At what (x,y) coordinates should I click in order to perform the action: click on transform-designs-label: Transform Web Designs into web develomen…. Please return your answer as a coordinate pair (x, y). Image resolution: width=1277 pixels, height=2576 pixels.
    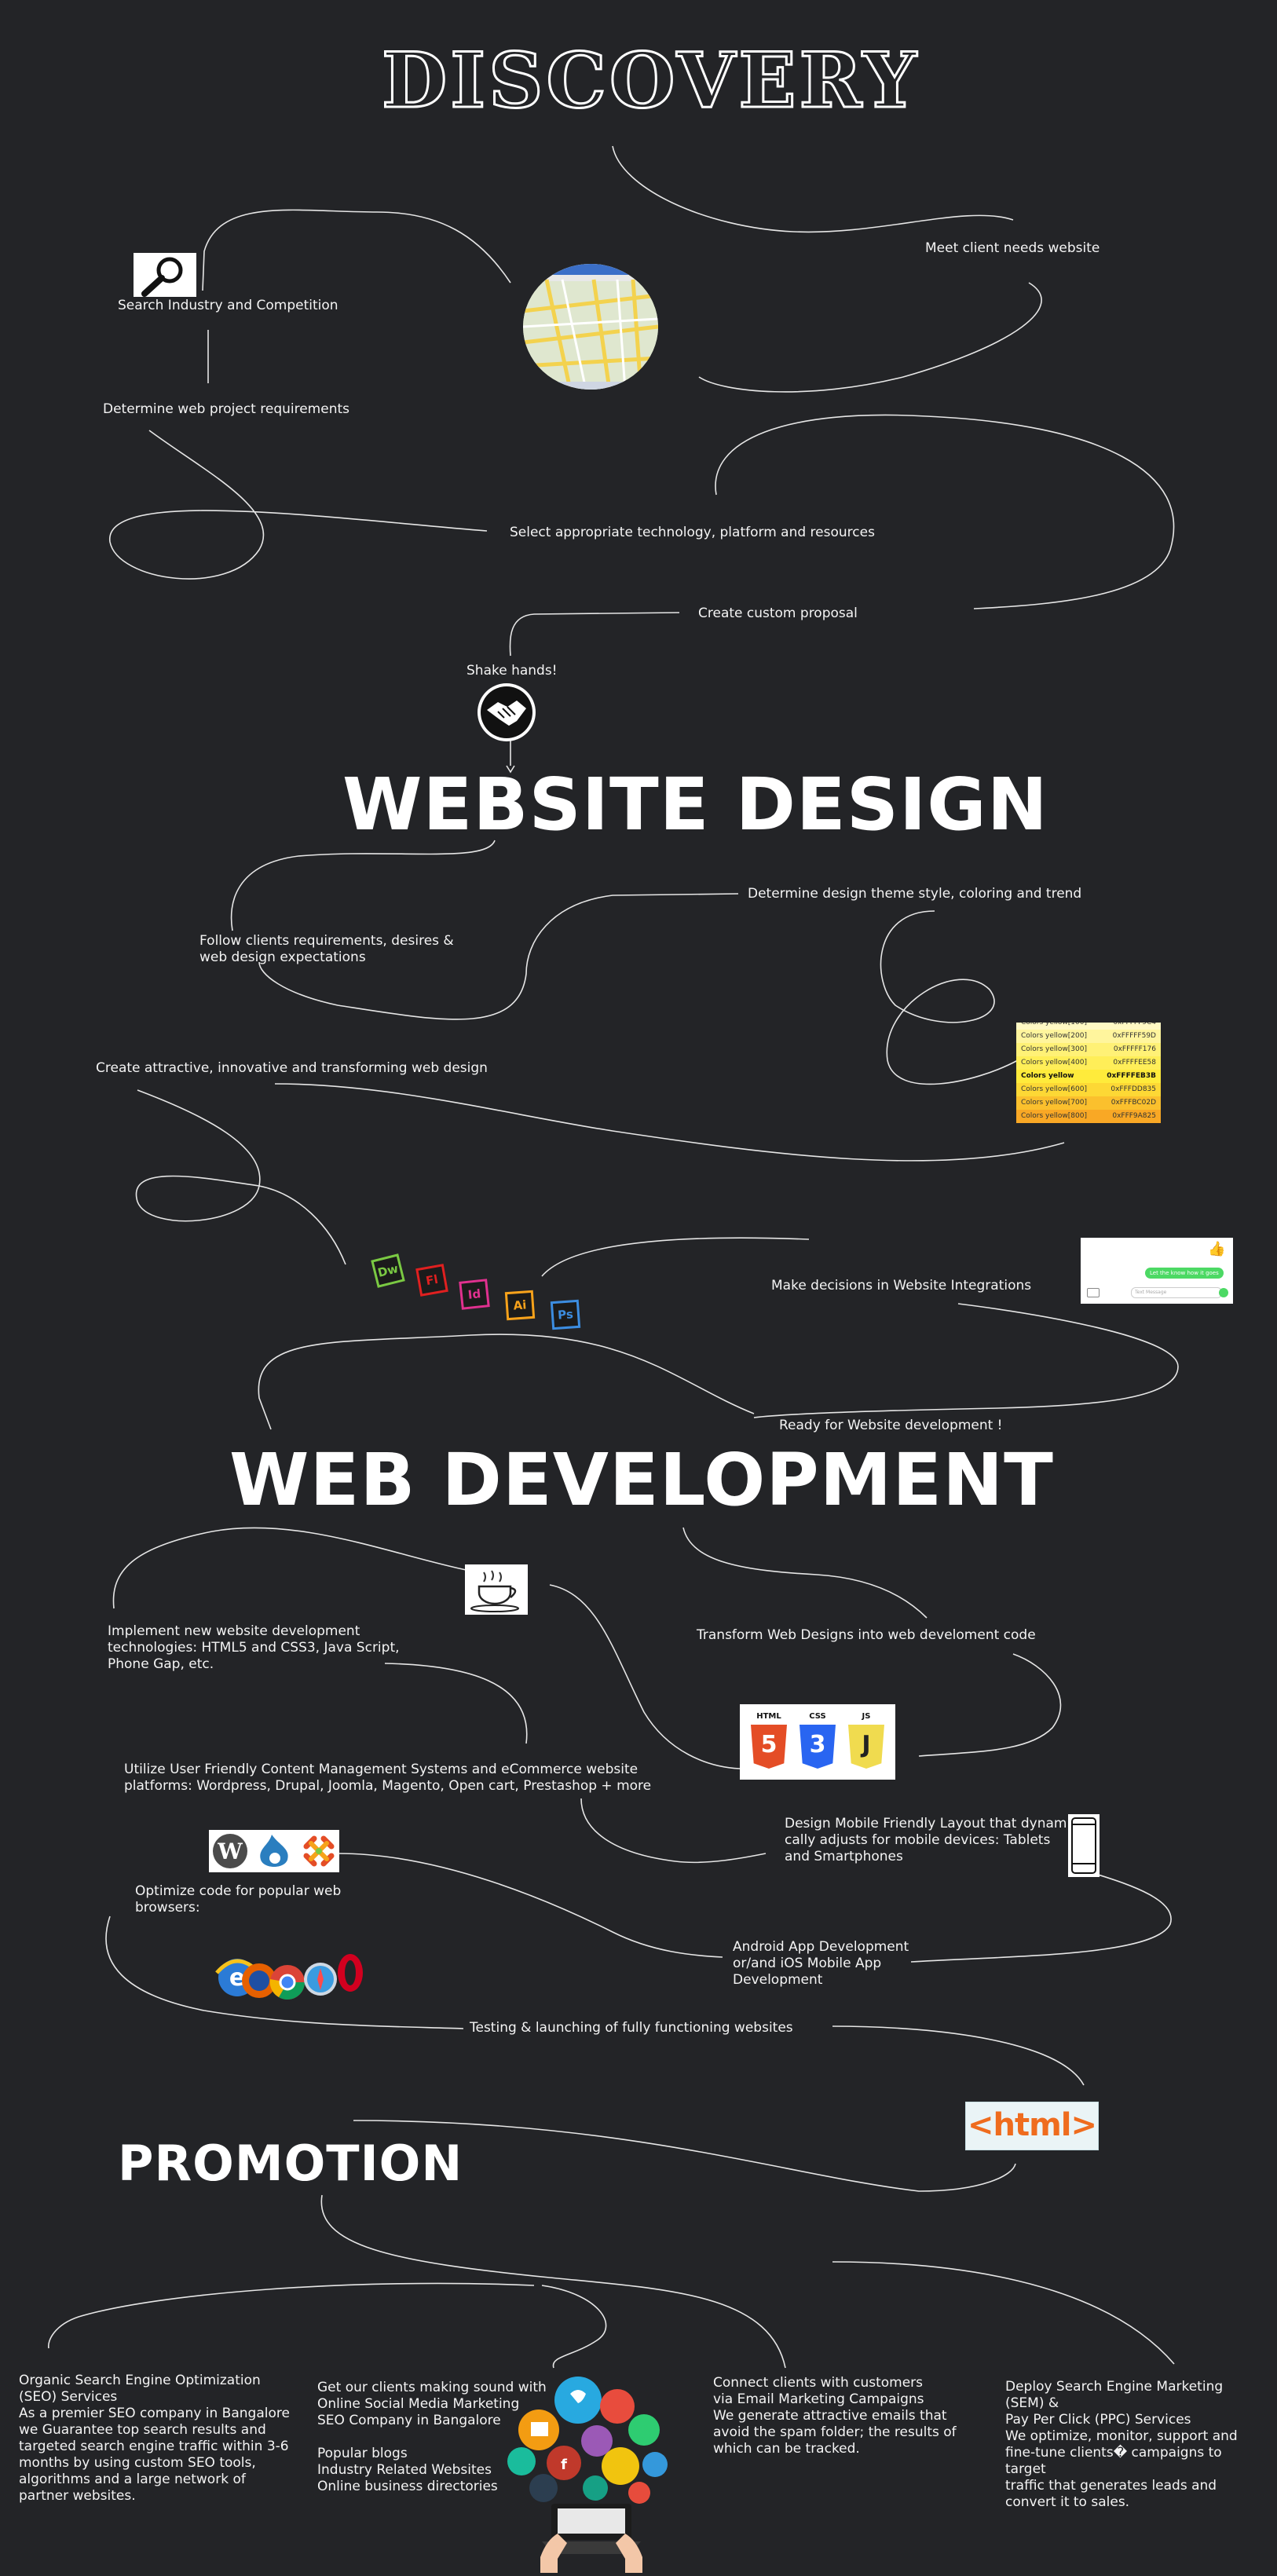
    Looking at the image, I should click on (866, 1635).